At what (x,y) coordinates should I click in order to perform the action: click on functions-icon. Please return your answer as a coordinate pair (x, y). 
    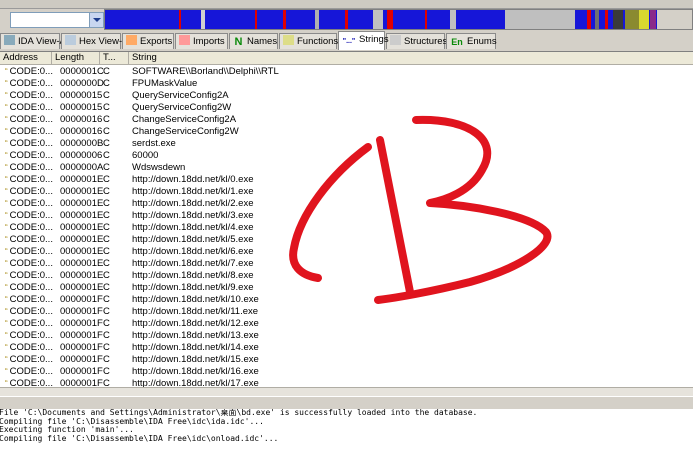
    Looking at the image, I should click on (288, 40).